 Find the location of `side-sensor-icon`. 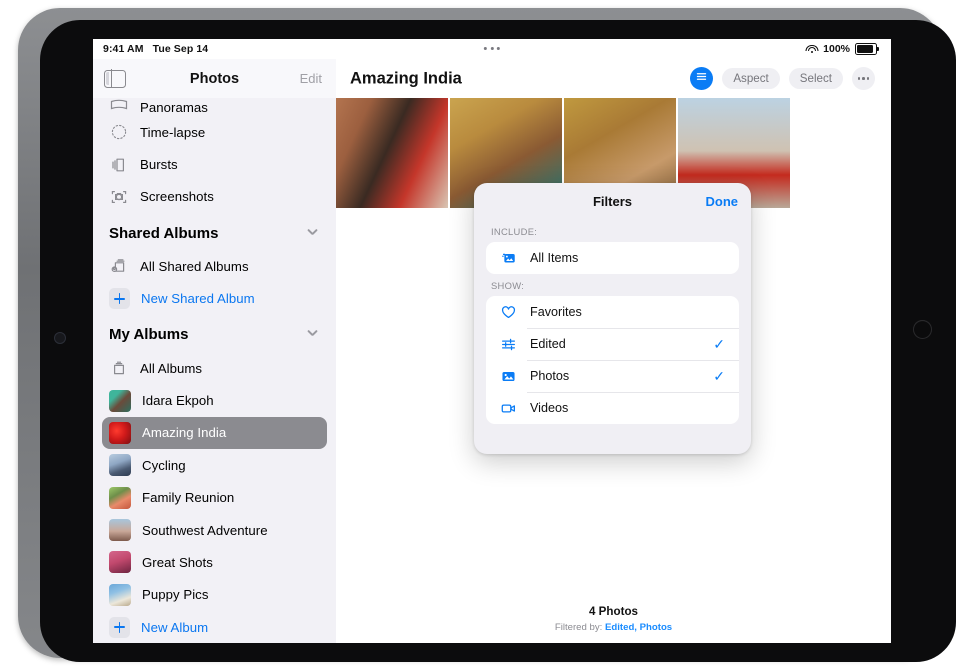

side-sensor-icon is located at coordinates (60, 338).